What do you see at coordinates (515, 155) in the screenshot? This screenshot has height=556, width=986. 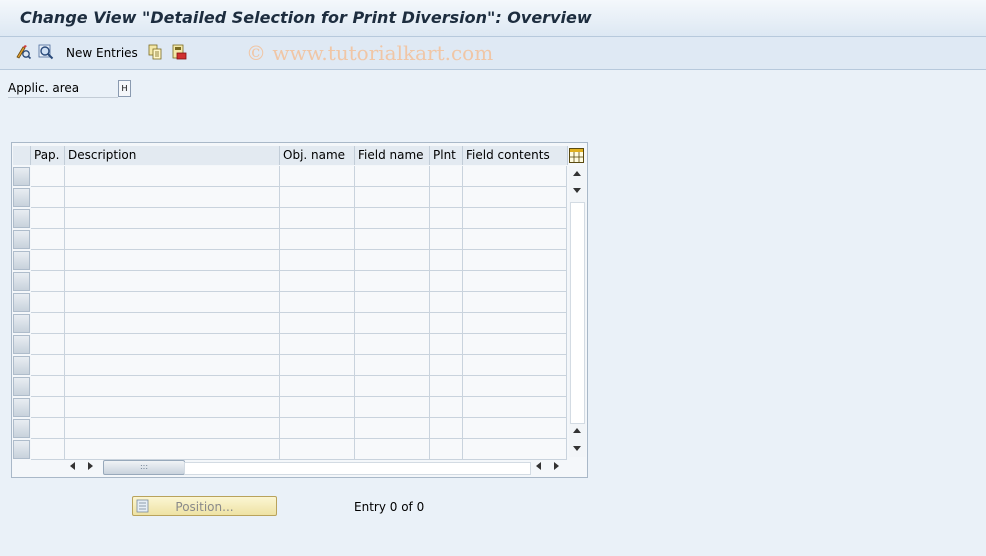 I see `column-header-field-contents: Field contents` at bounding box center [515, 155].